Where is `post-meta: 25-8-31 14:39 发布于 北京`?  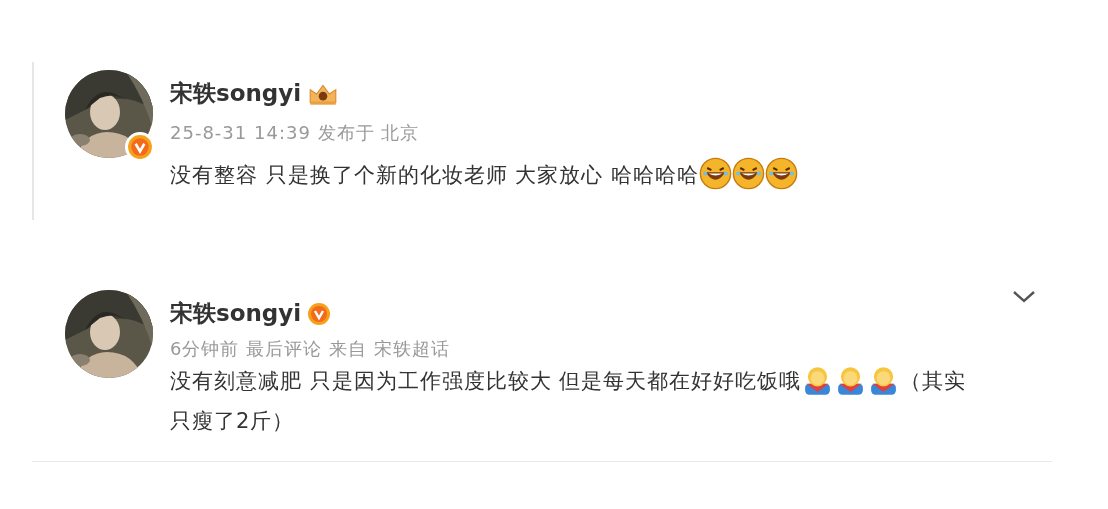 post-meta: 25-8-31 14:39 发布于 北京 is located at coordinates (295, 133).